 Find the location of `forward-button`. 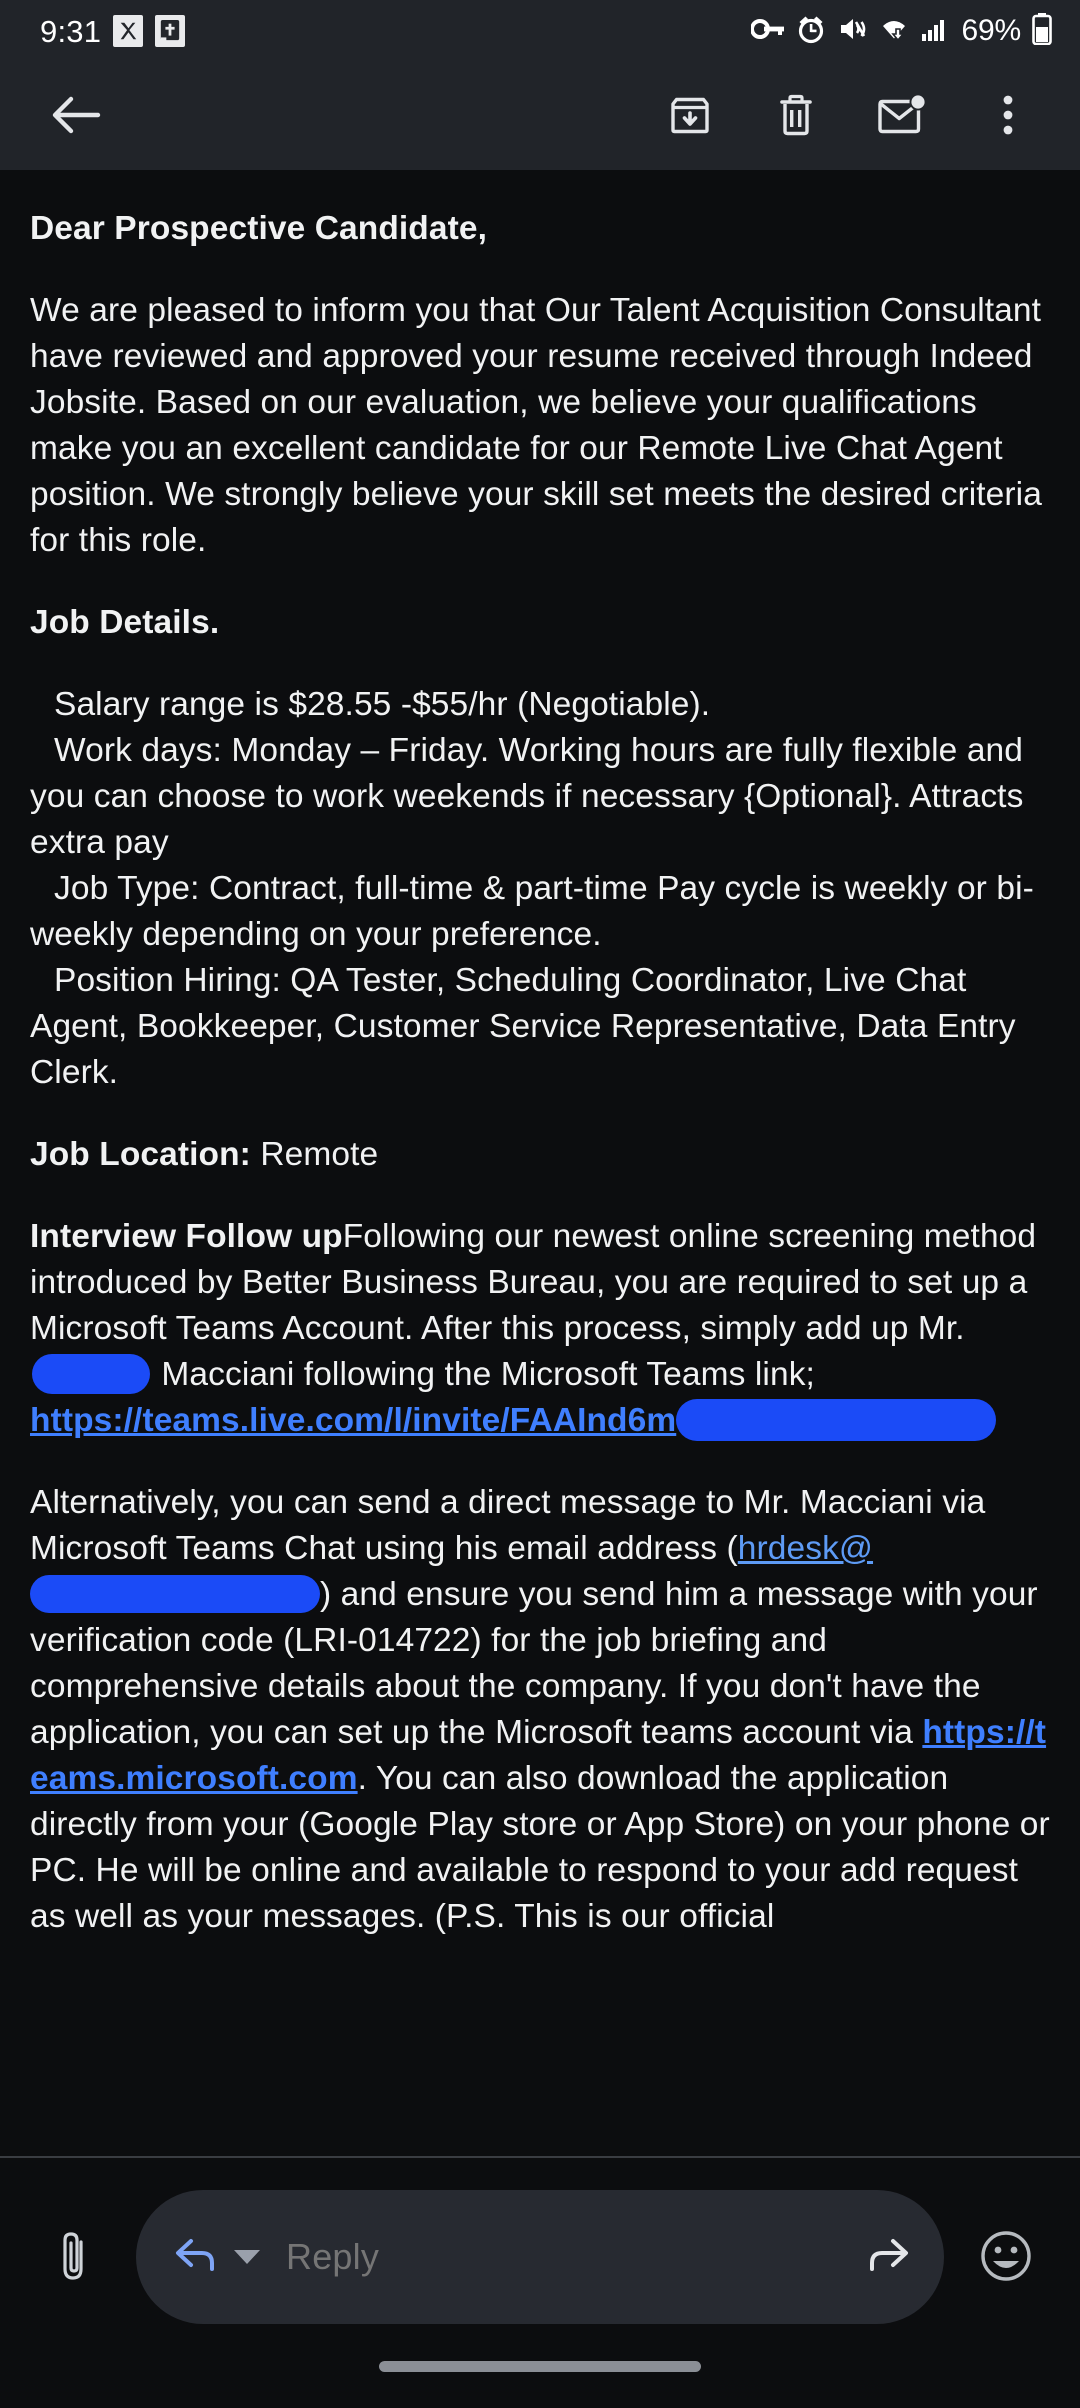

forward-button is located at coordinates (887, 2257).